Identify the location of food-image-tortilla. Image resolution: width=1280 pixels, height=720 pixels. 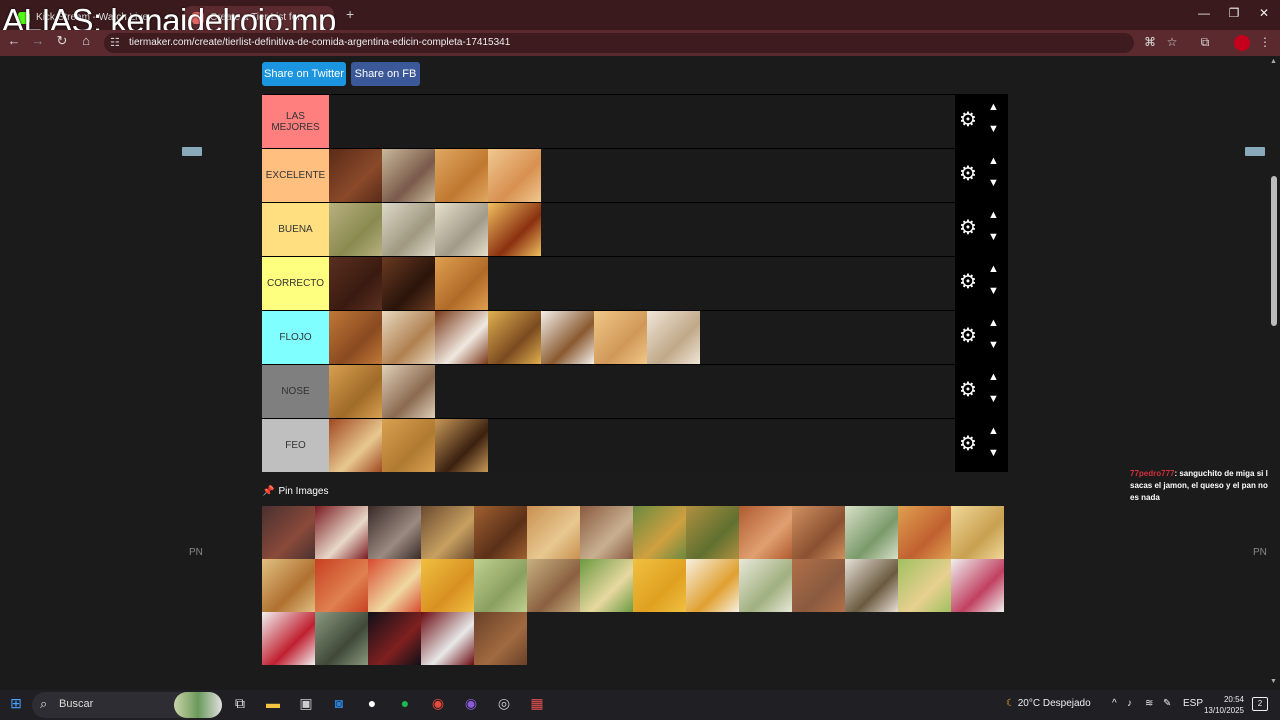
(447, 585).